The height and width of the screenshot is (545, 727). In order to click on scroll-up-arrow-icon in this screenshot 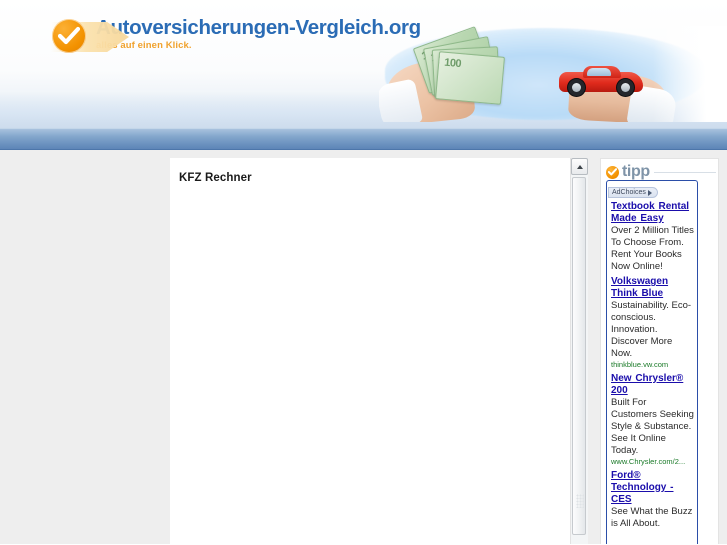, I will do `click(579, 166)`.